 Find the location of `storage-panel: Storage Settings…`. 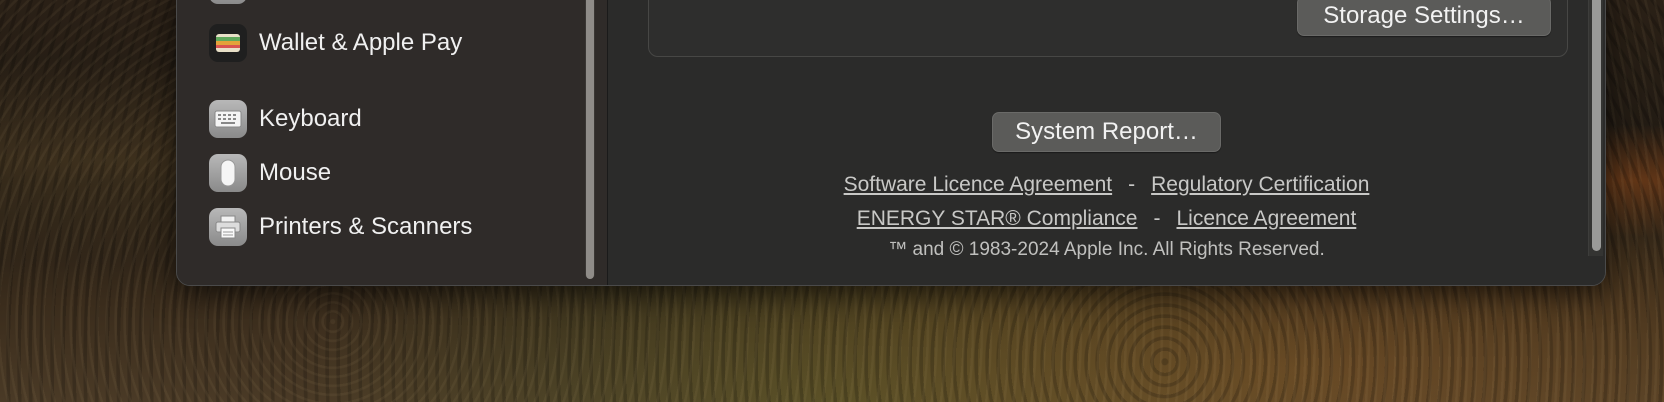

storage-panel: Storage Settings… is located at coordinates (1108, 28).